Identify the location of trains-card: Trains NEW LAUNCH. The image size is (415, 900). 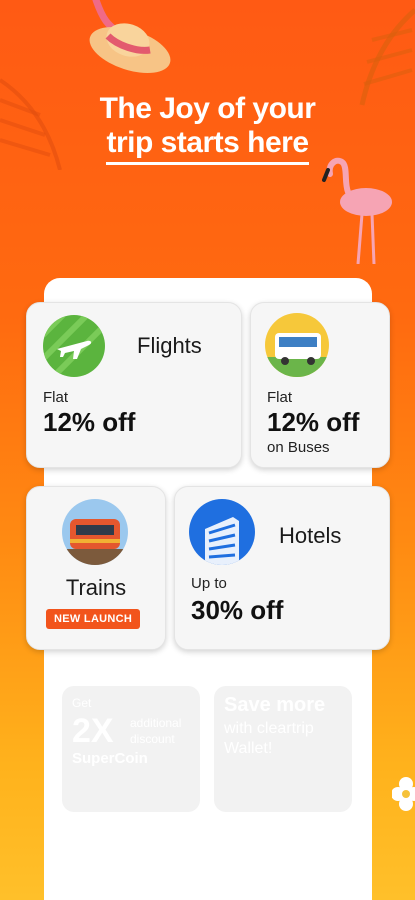
(96, 568).